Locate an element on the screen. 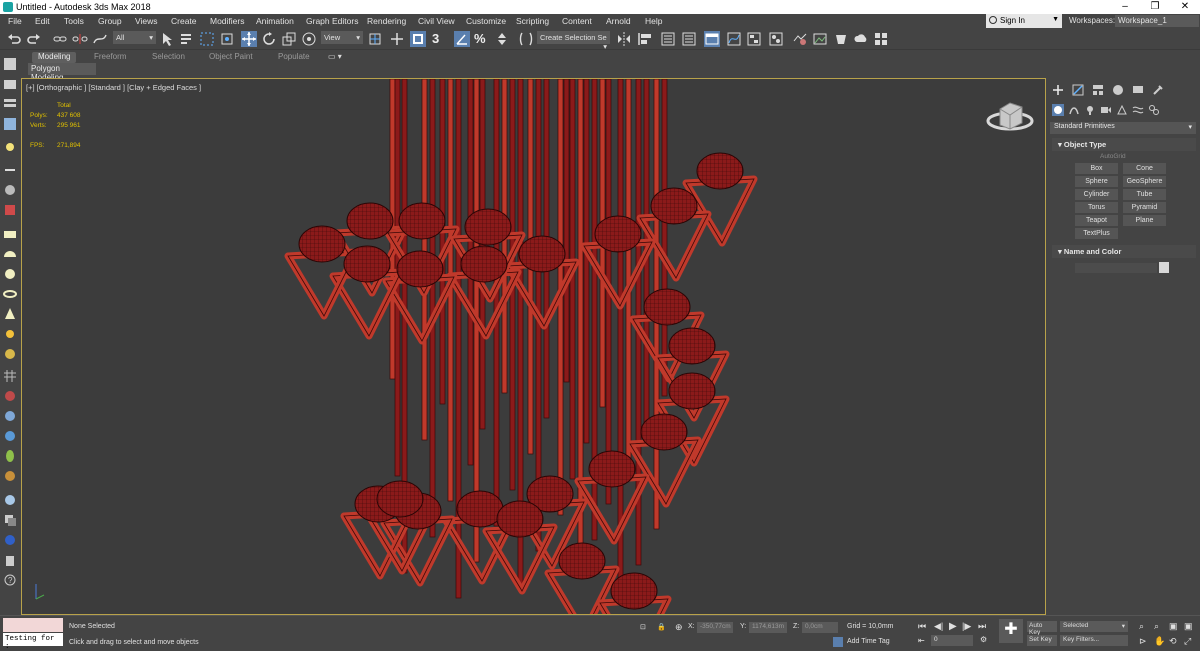 The height and width of the screenshot is (651, 1200). modify-tab-icon is located at coordinates (1078, 90).